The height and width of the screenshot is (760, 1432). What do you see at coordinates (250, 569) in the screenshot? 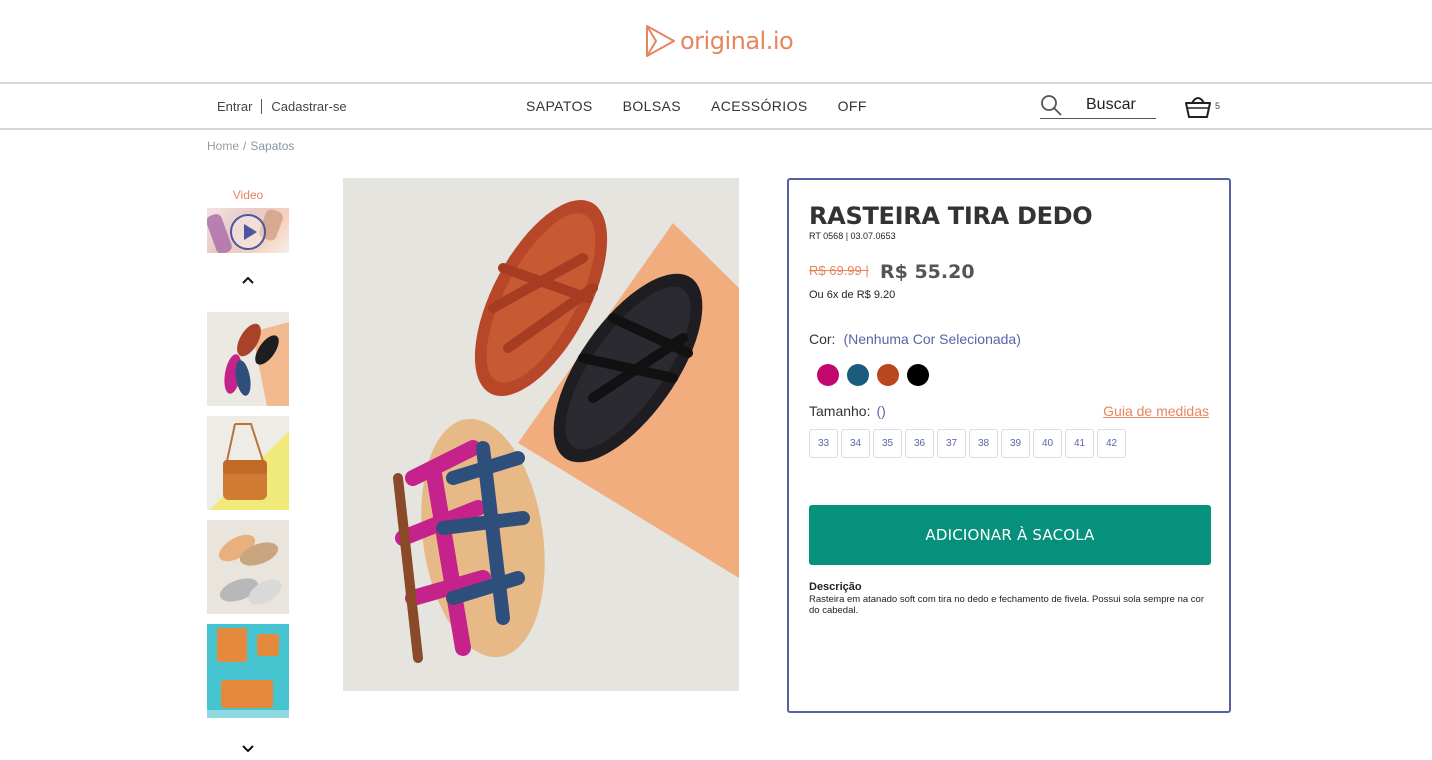
I see `thumbnail-metallic-sandals-image` at bounding box center [250, 569].